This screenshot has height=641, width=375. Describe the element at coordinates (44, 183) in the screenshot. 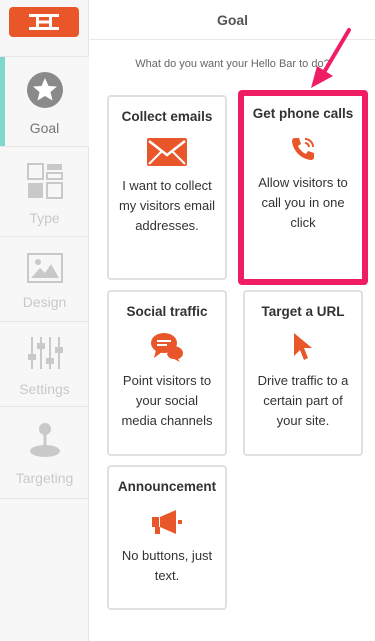

I see `layout-icon` at that location.